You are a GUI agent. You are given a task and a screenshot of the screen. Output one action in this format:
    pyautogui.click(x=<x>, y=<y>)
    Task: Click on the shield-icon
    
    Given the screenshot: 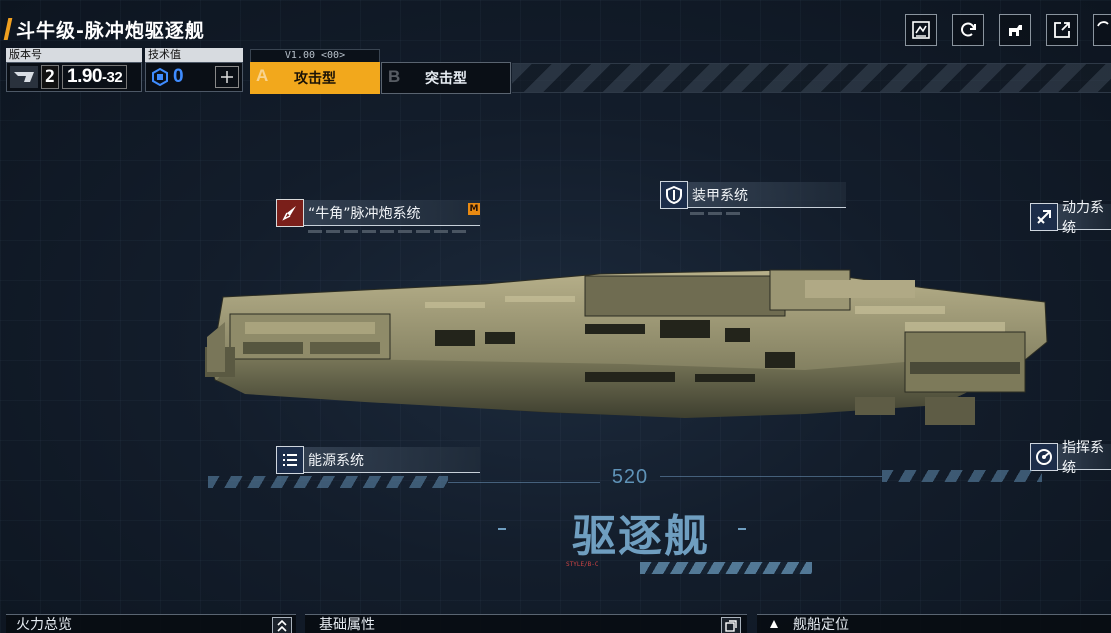 What is the action you would take?
    pyautogui.click(x=674, y=195)
    